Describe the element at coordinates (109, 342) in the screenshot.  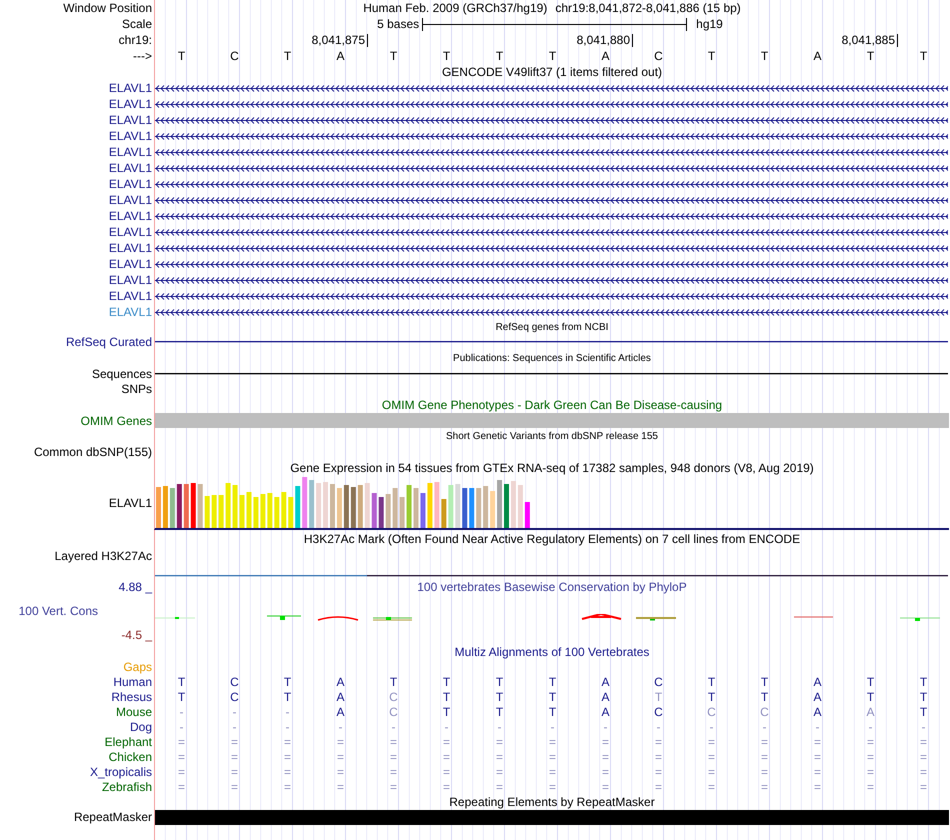
I see `track-label: RefSeq Curated` at that location.